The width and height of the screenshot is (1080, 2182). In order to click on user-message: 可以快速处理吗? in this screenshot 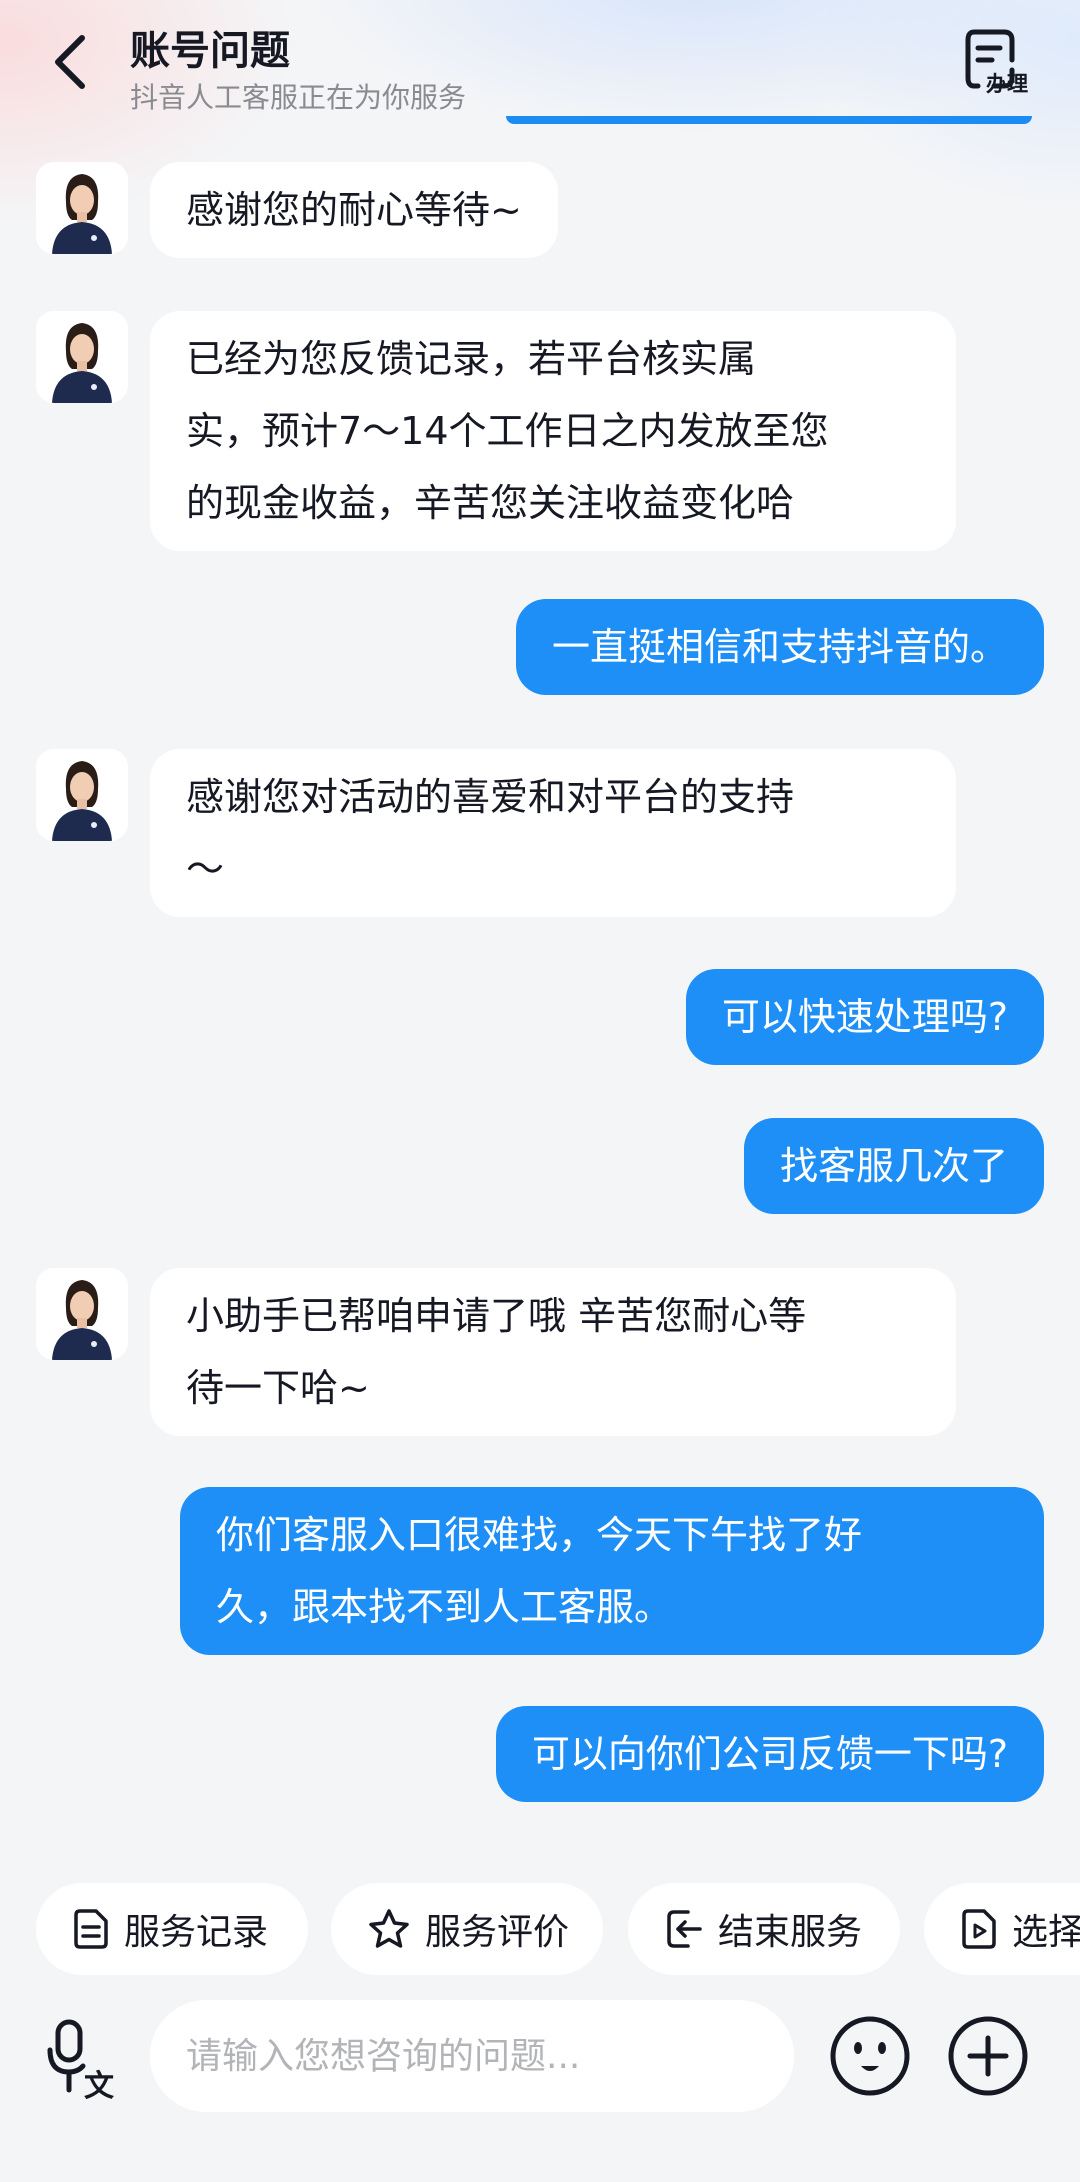, I will do `click(864, 1017)`.